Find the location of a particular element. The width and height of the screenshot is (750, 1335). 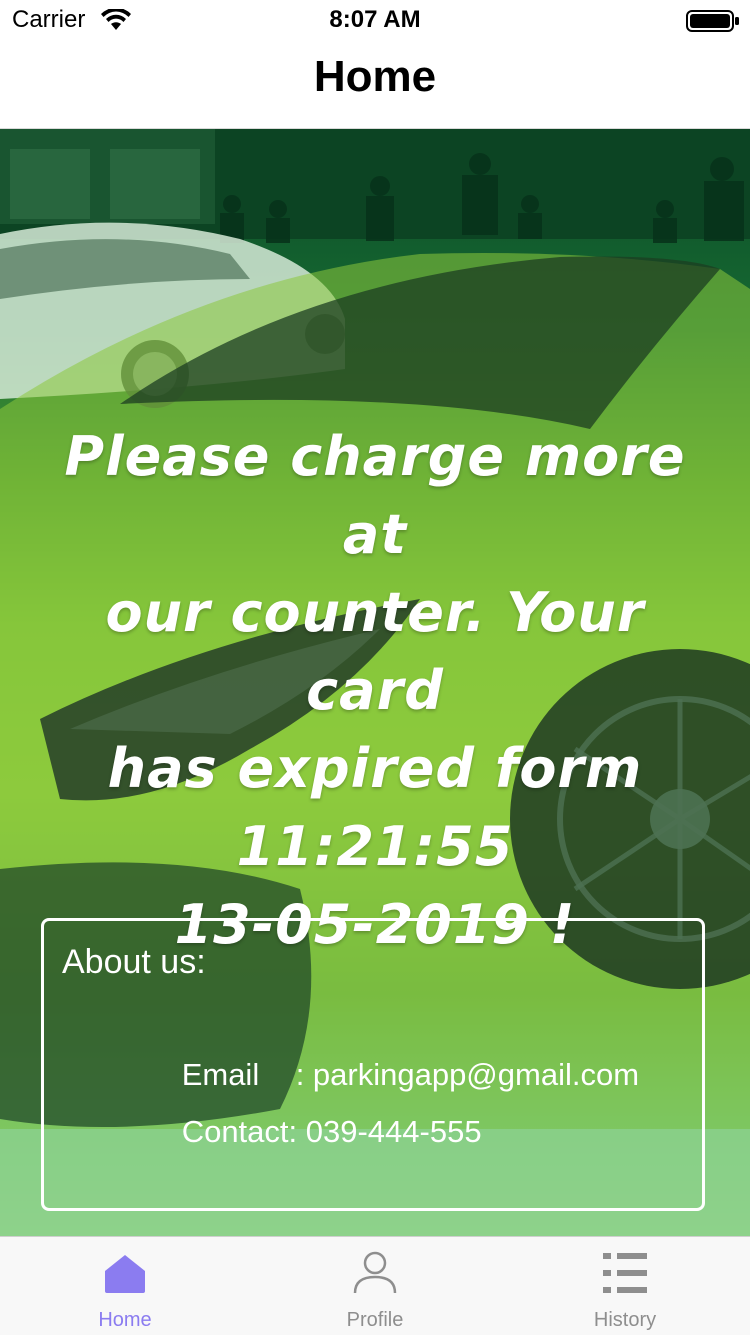

person-icon is located at coordinates (375, 1272).